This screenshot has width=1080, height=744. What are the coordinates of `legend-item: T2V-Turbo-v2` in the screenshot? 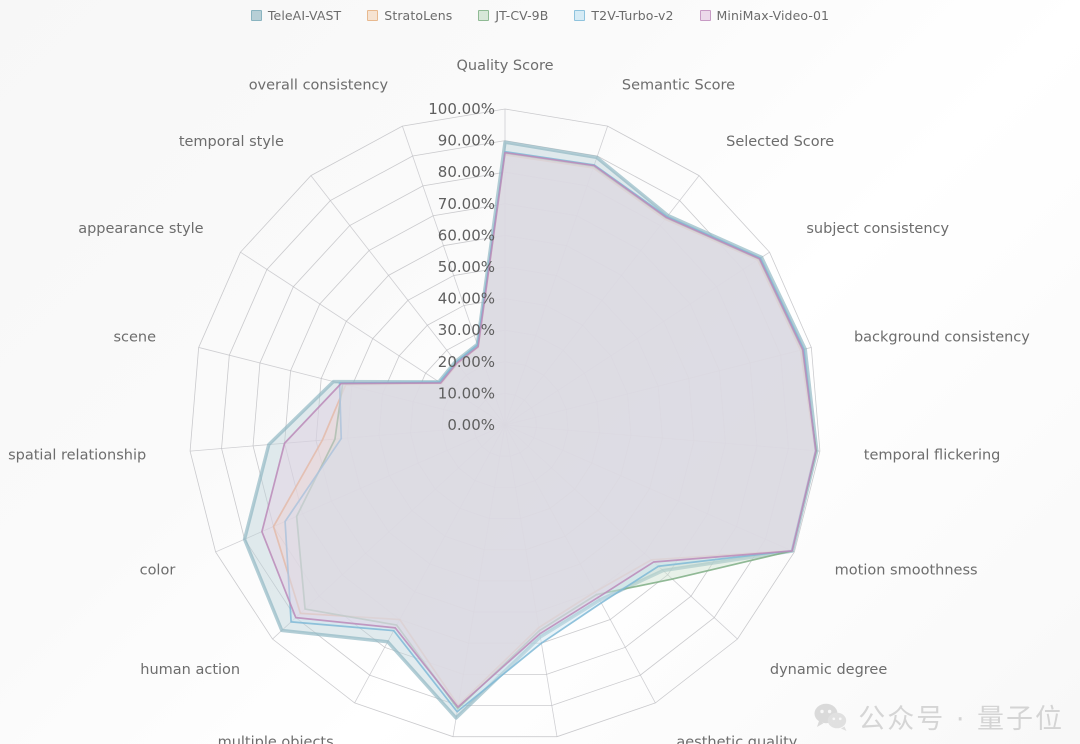 It's located at (623, 15).